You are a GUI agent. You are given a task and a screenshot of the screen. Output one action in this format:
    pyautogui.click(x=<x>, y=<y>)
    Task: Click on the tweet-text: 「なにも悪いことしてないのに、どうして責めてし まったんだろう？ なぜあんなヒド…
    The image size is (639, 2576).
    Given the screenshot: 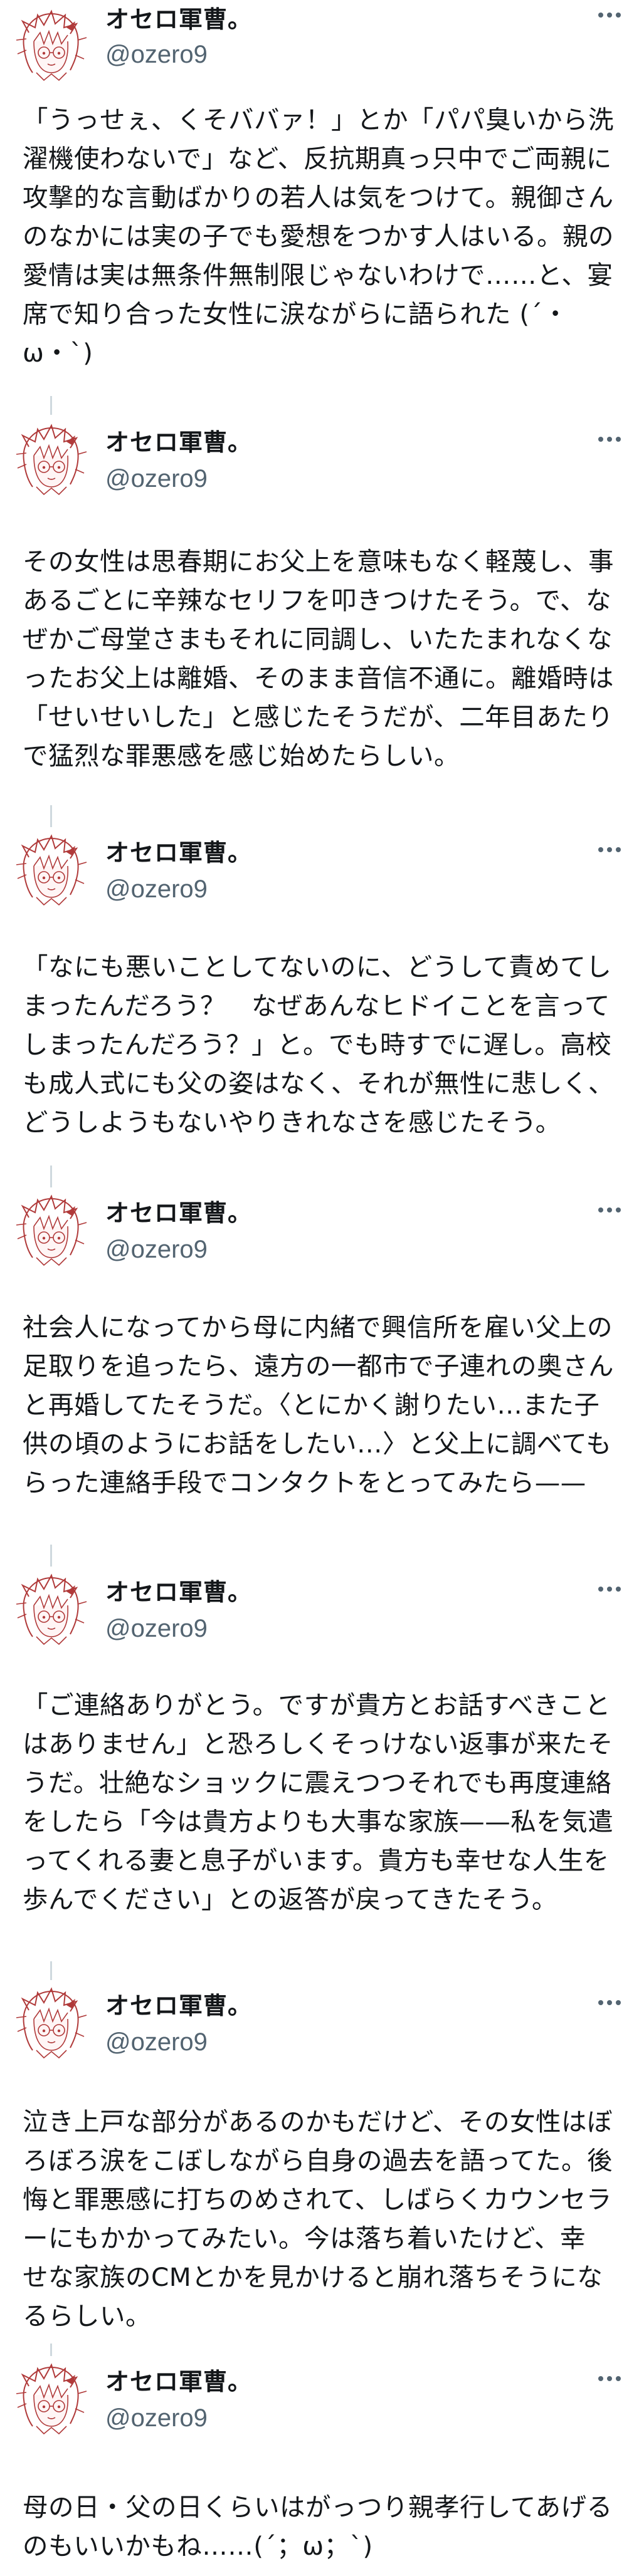 What is the action you would take?
    pyautogui.click(x=318, y=1044)
    